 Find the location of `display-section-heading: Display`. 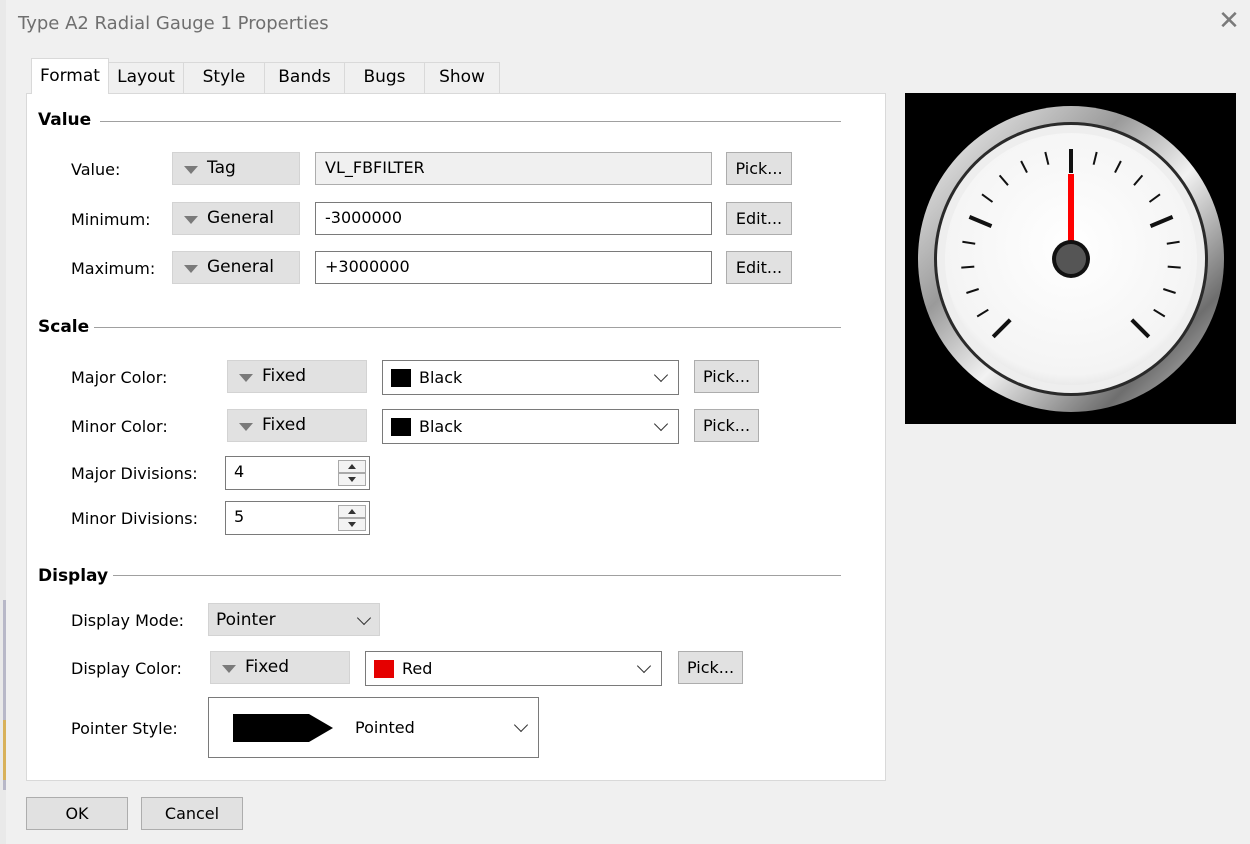

display-section-heading: Display is located at coordinates (73, 576).